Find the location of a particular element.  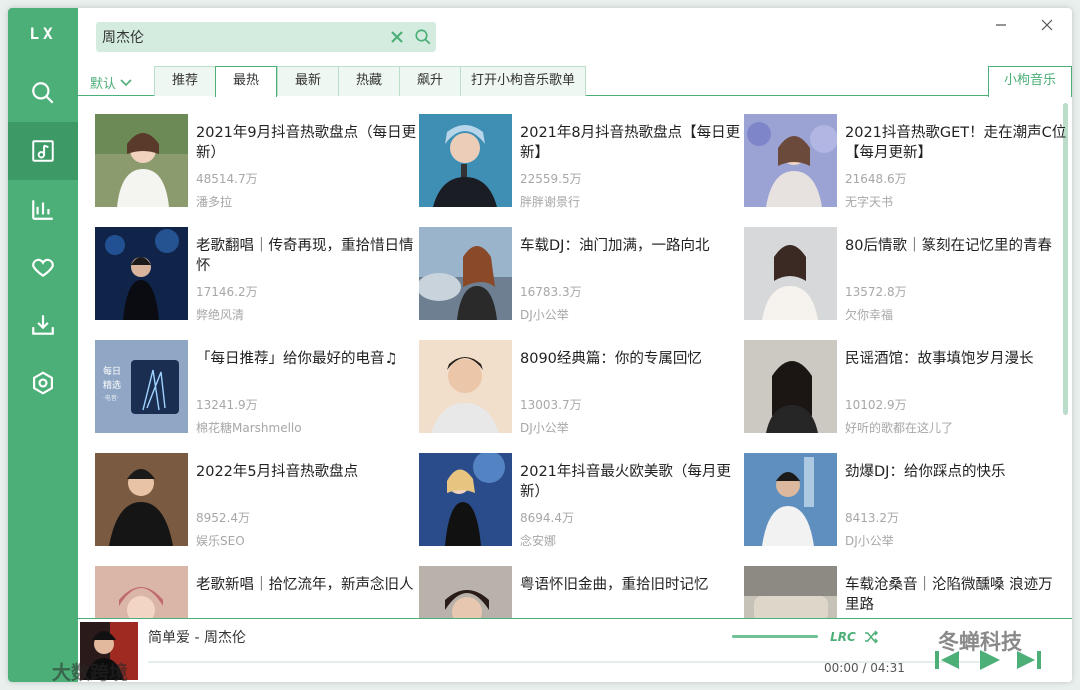

minimize-icon is located at coordinates (1001, 25).